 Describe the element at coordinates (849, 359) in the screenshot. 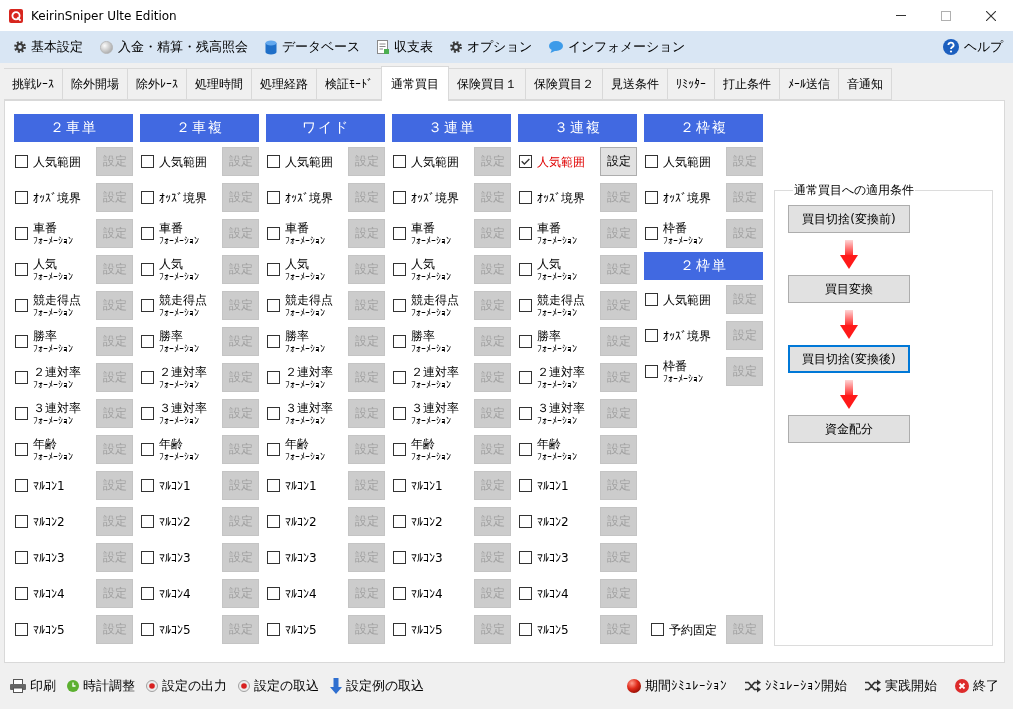

I see `step-button: 買目切捨(変換後)` at that location.